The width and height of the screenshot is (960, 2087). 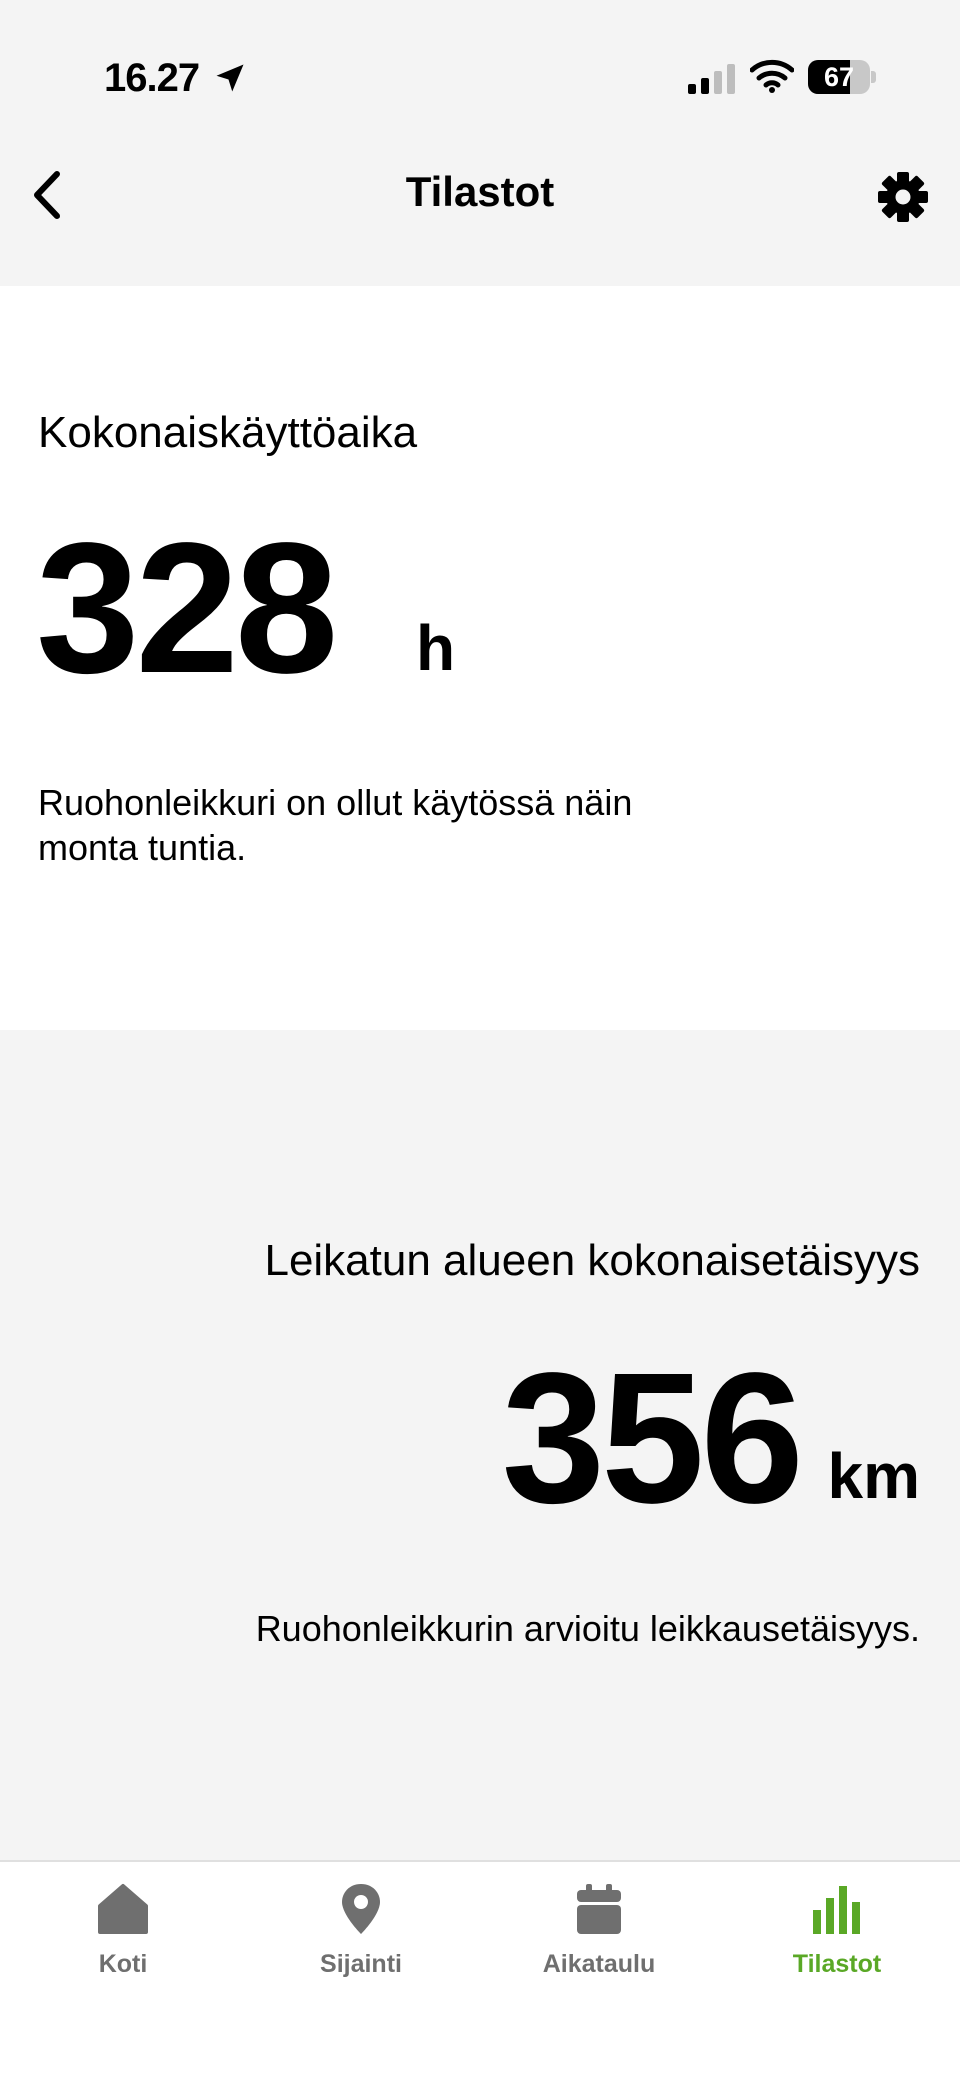 What do you see at coordinates (480, 75) in the screenshot?
I see `status-bar: 16.27 67` at bounding box center [480, 75].